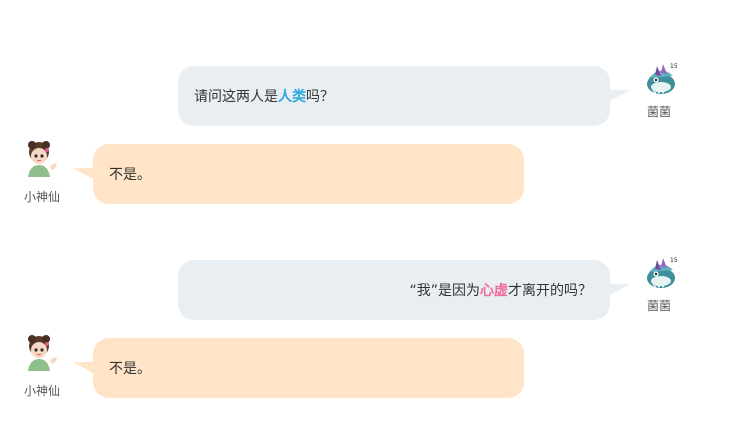 This screenshot has height=444, width=730. Describe the element at coordinates (320, 97) in the screenshot. I see `message-text-after: 吗？` at that location.